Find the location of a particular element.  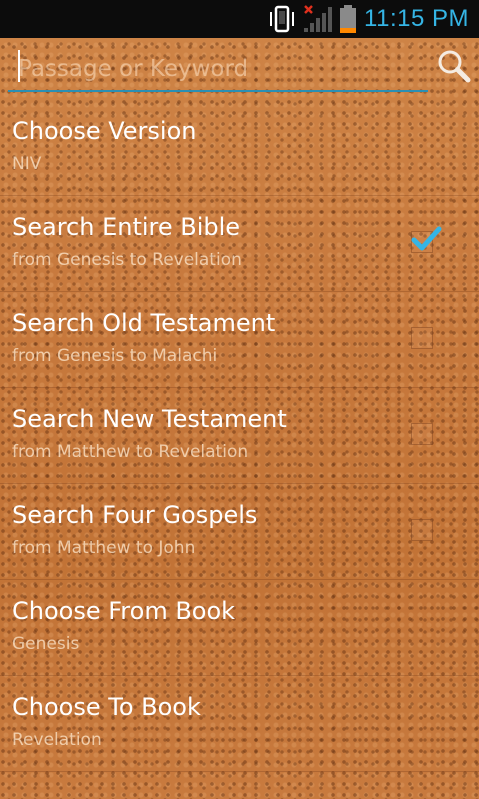

status-bar: 11:15 PM is located at coordinates (239, 19).